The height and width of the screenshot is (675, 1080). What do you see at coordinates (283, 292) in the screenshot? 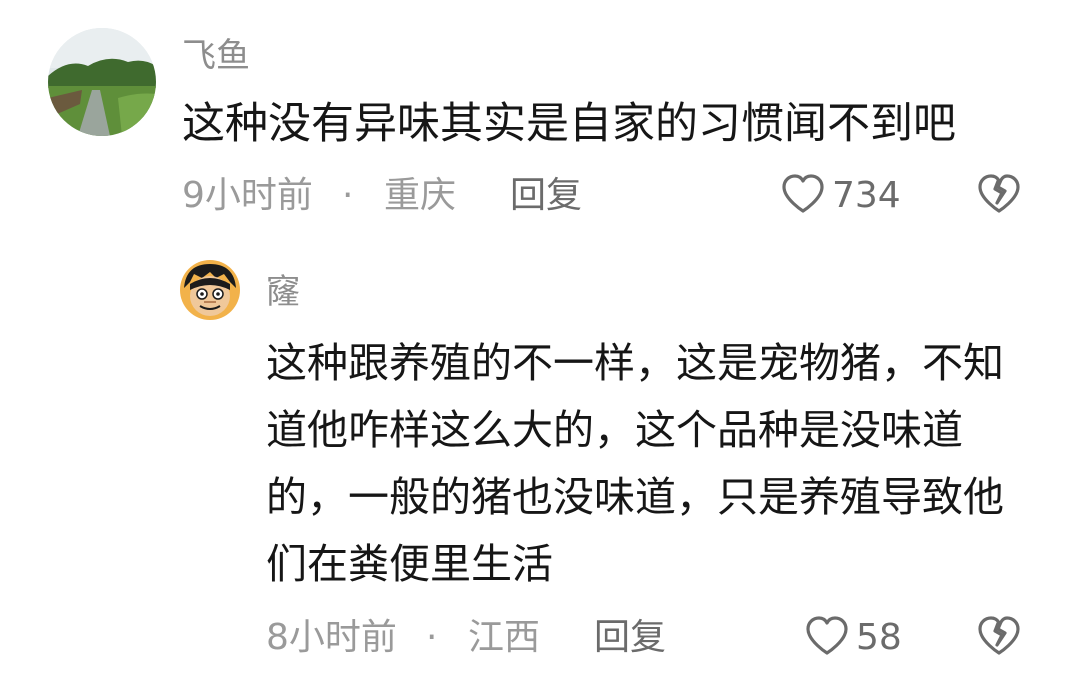
I see `username: 窿` at bounding box center [283, 292].